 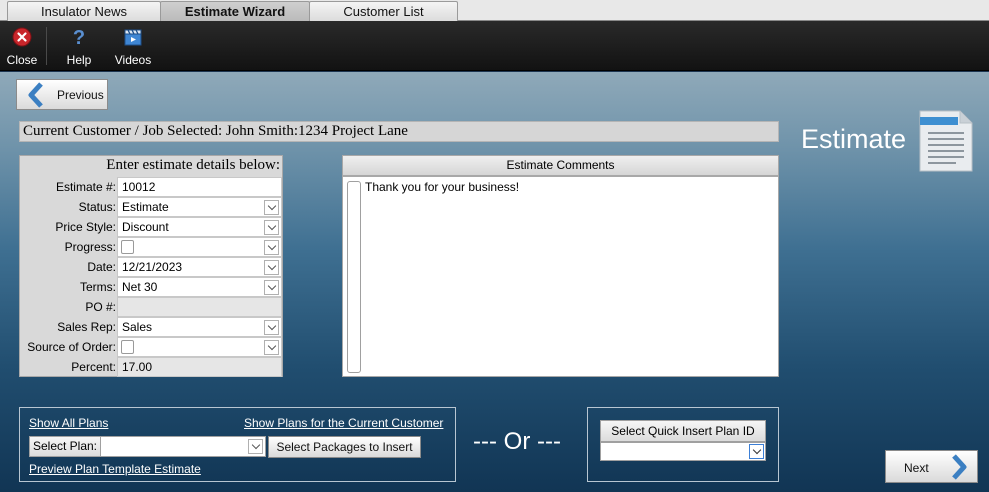 I want to click on select-plan-combo: Select Plan:, so click(x=147, y=446).